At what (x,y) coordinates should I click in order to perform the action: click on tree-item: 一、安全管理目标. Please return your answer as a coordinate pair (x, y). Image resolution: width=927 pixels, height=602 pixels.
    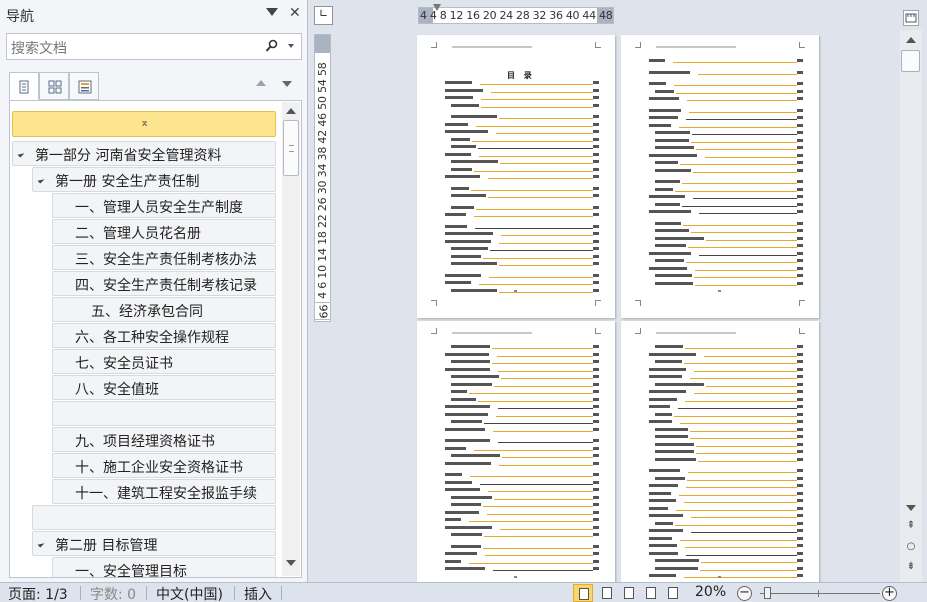
    Looking at the image, I should click on (164, 567).